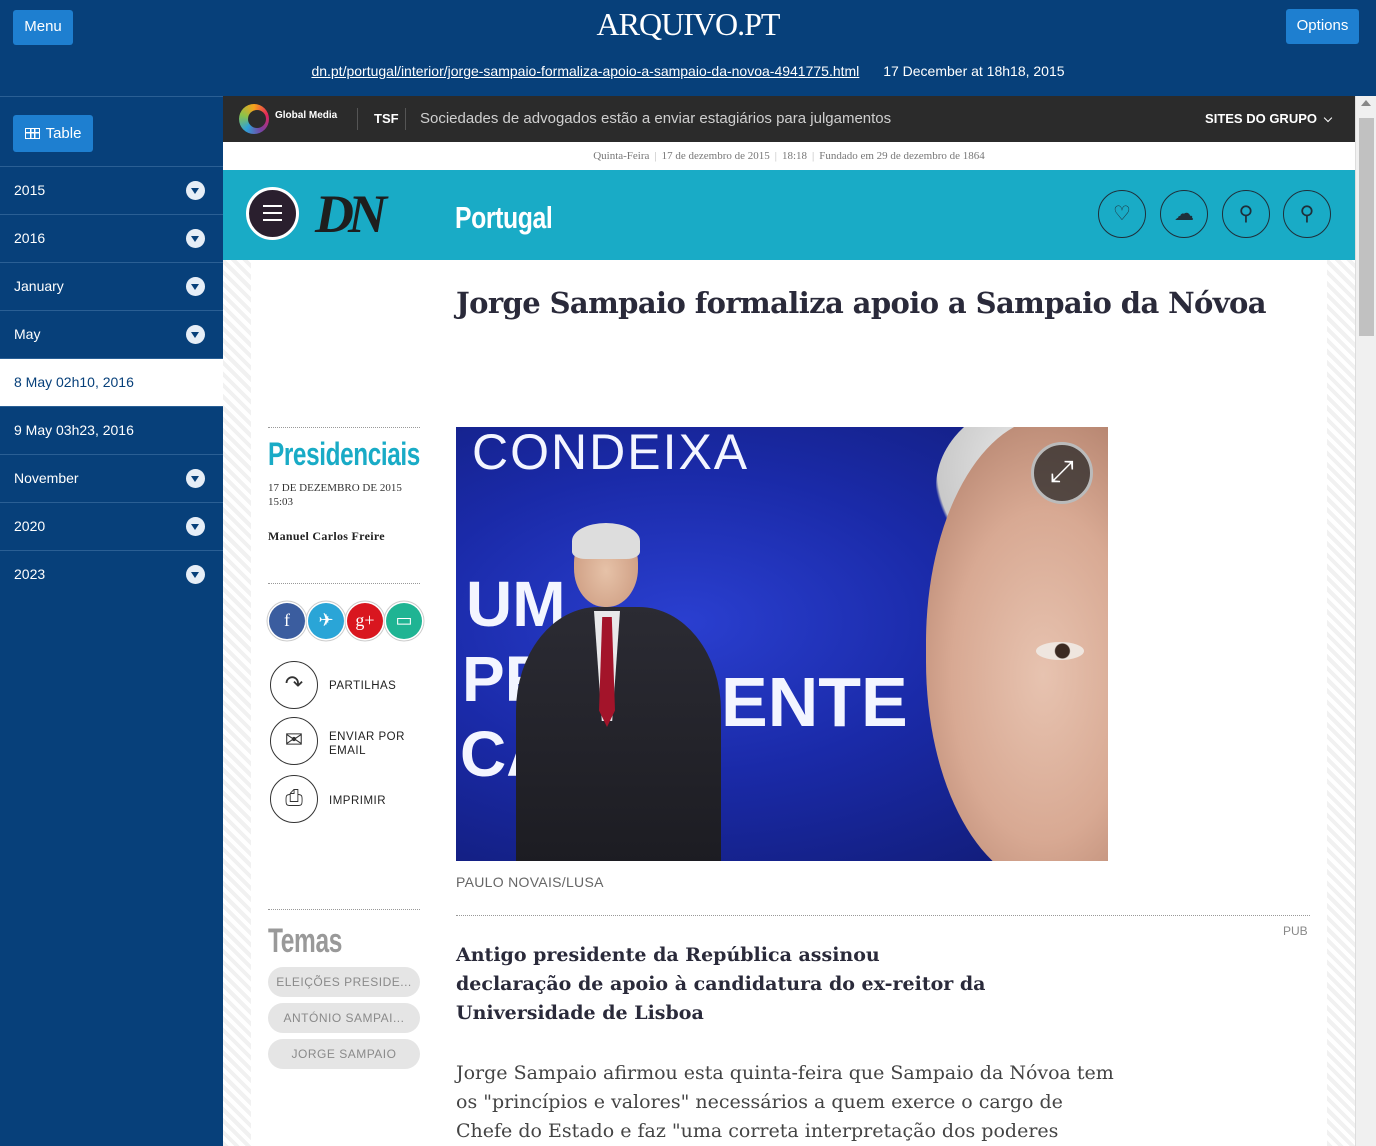 The image size is (1376, 1146). What do you see at coordinates (111, 574) in the screenshot?
I see `sidebar-item-2023: 2023` at bounding box center [111, 574].